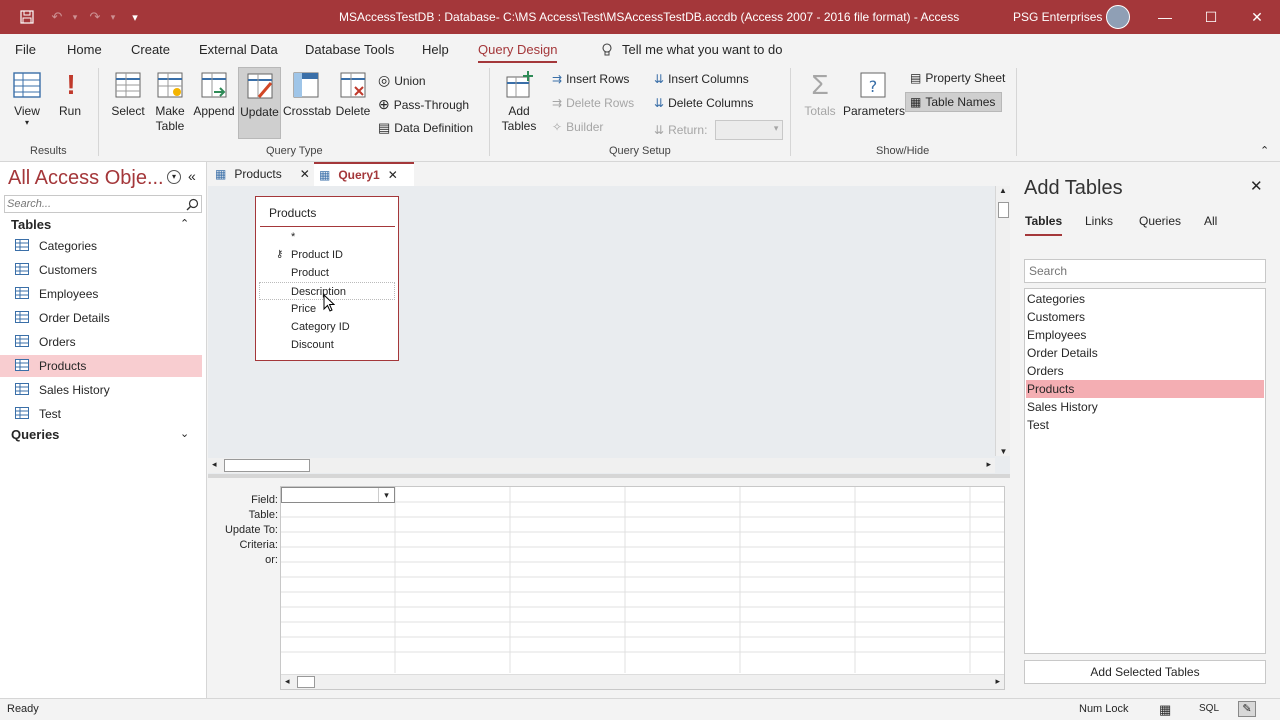 This screenshot has height=720, width=1280. Describe the element at coordinates (57, 17) in the screenshot. I see `undo-icon: ↶` at that location.